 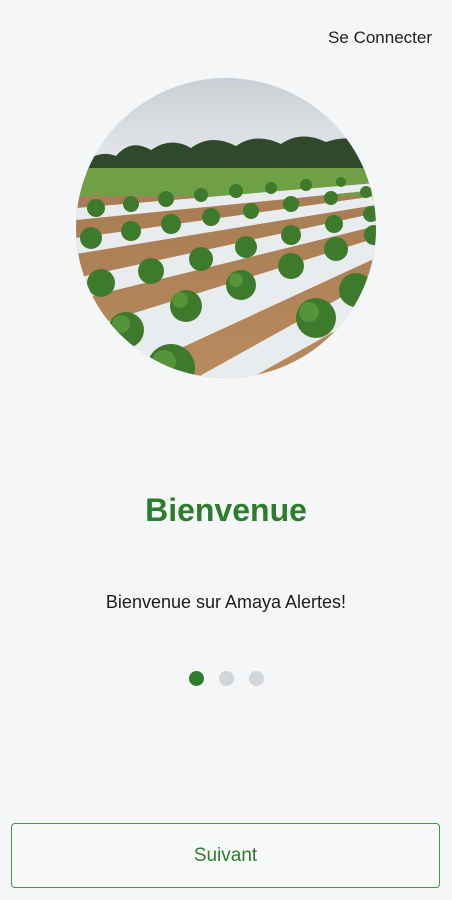 I want to click on page-title: Bienvenue, so click(x=226, y=510).